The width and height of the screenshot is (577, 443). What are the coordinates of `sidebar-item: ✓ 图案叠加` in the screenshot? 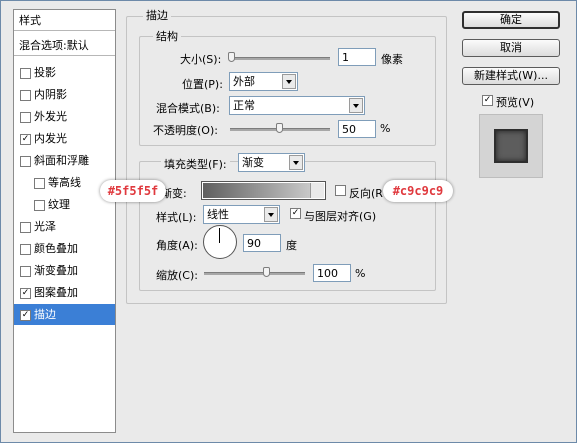 It's located at (64, 292).